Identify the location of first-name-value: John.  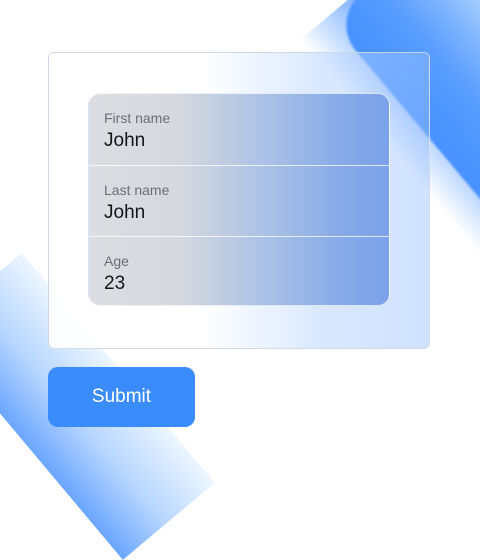
(124, 141).